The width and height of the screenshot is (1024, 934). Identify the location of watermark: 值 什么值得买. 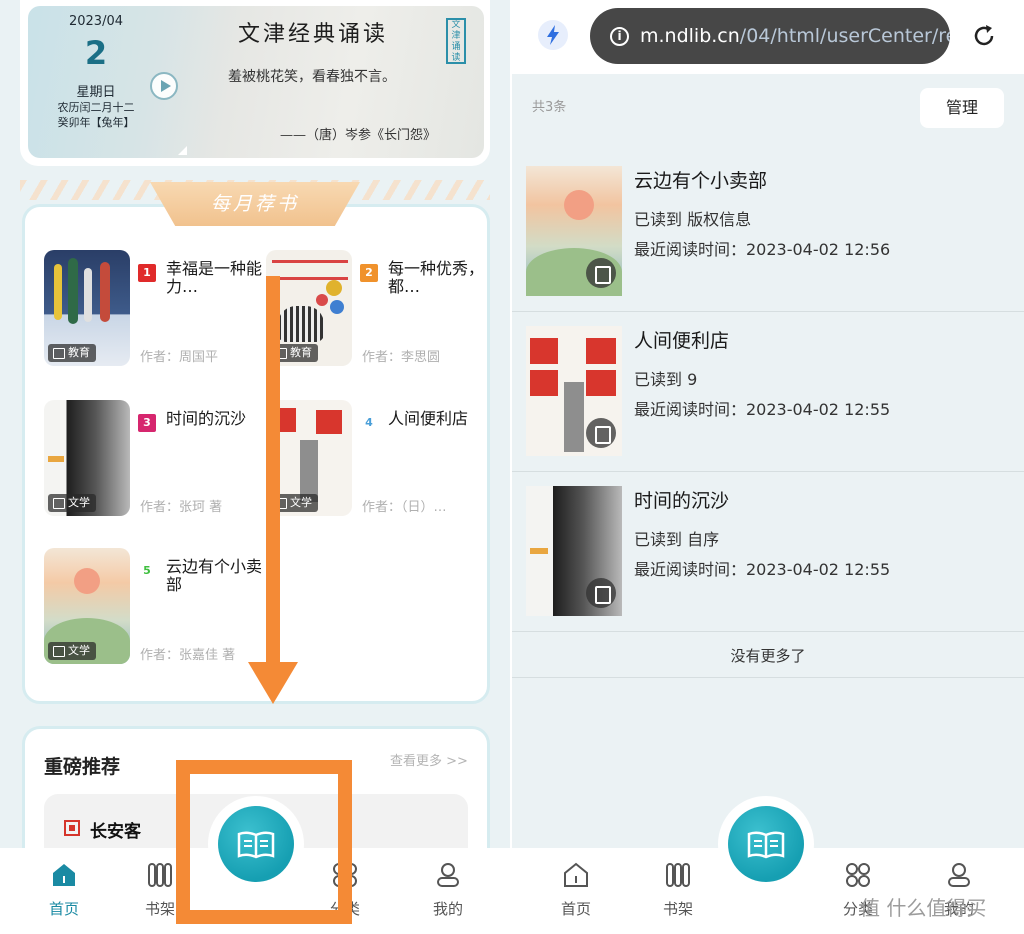
(923, 908).